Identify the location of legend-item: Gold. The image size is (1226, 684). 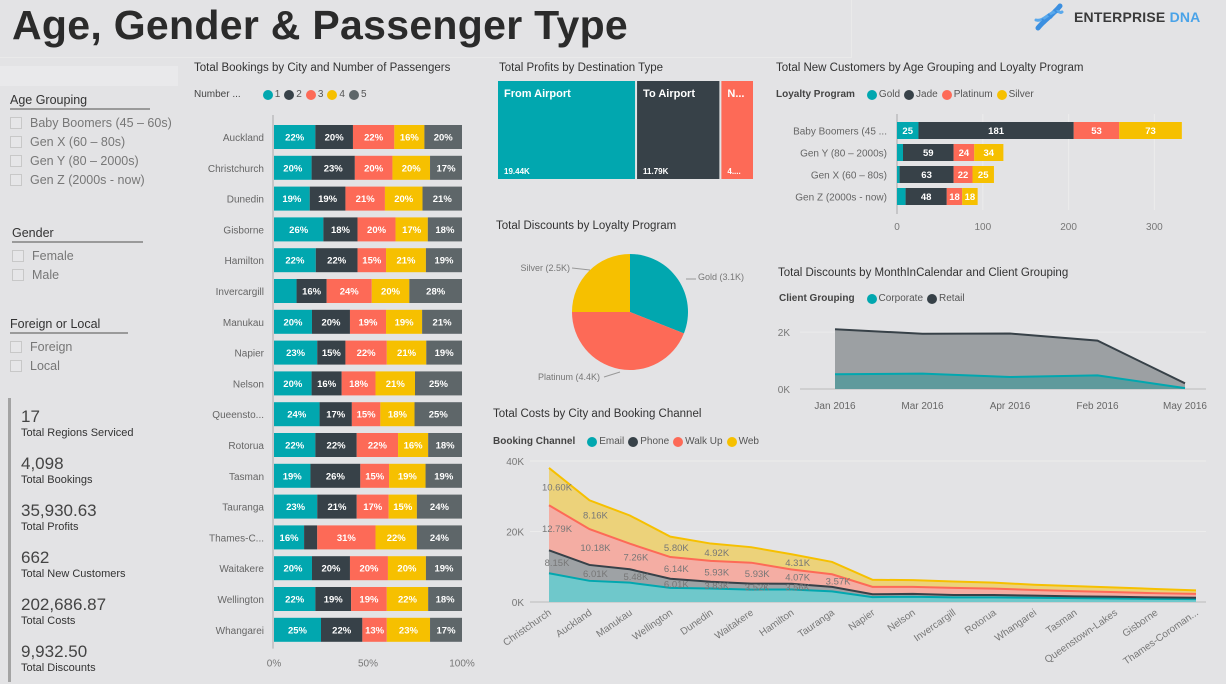
(883, 94).